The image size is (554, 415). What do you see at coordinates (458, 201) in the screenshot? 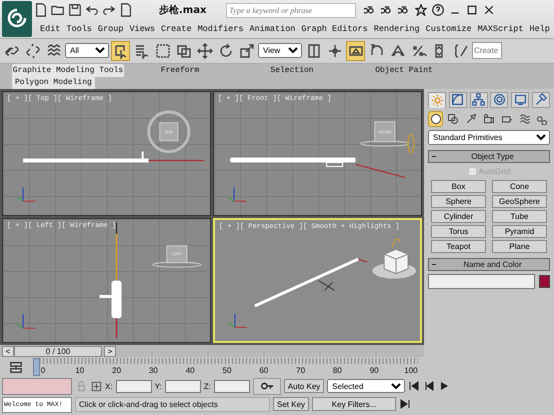
I see `primitive-button: Sphere` at bounding box center [458, 201].